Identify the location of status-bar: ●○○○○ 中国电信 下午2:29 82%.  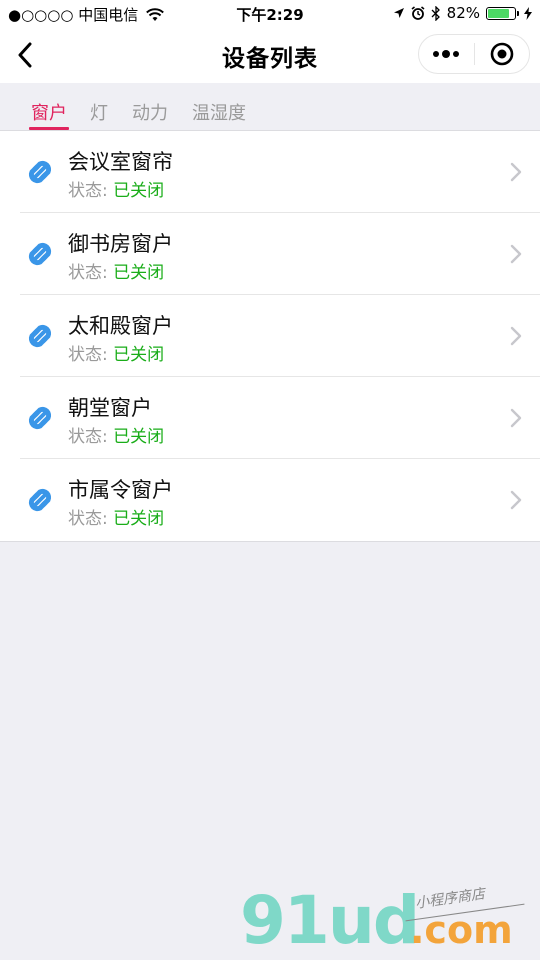
(270, 14).